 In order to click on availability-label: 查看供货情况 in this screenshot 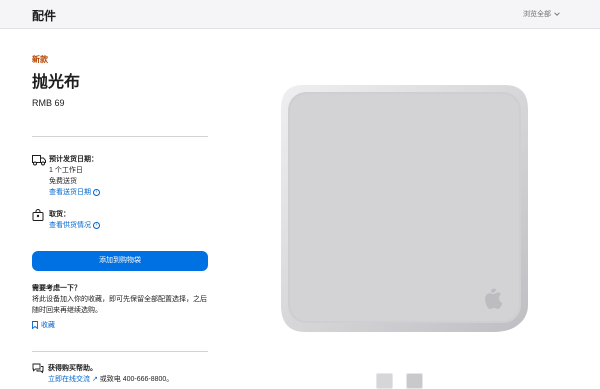, I will do `click(70, 225)`.